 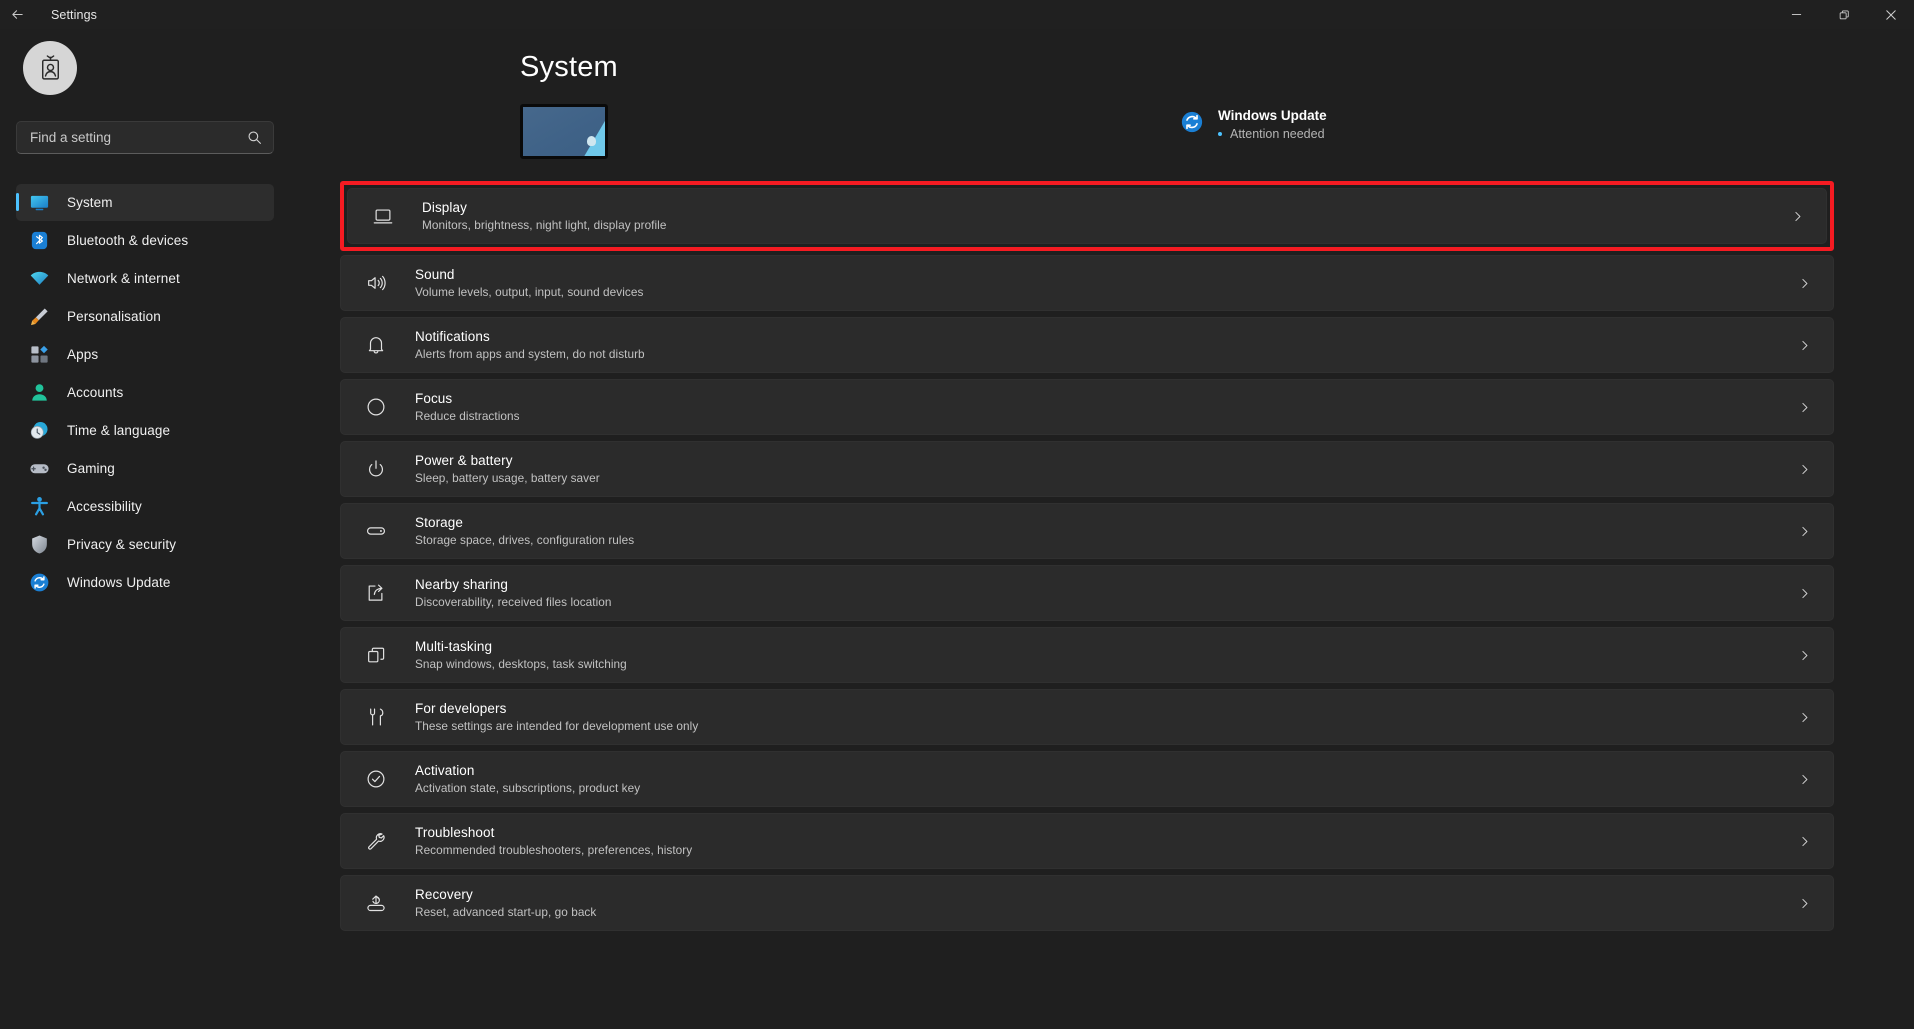 What do you see at coordinates (39, 545) in the screenshot?
I see `shield-icon` at bounding box center [39, 545].